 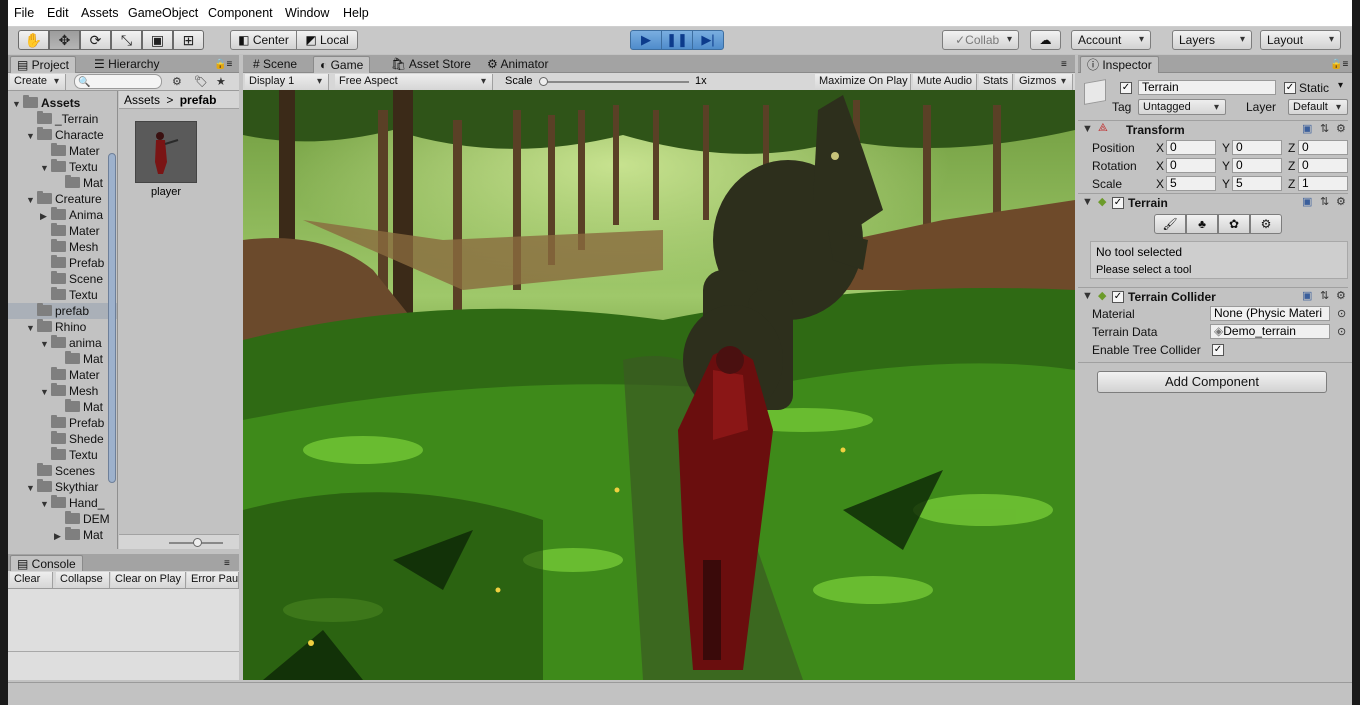 What do you see at coordinates (62, 199) in the screenshot?
I see `folder-tree-item: ▼ Creature` at bounding box center [62, 199].